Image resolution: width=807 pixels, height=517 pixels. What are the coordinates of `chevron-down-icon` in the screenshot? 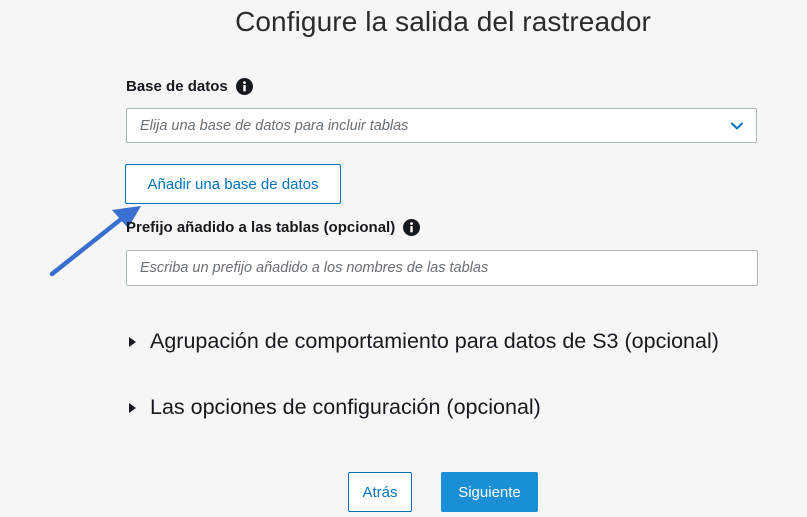 It's located at (737, 126).